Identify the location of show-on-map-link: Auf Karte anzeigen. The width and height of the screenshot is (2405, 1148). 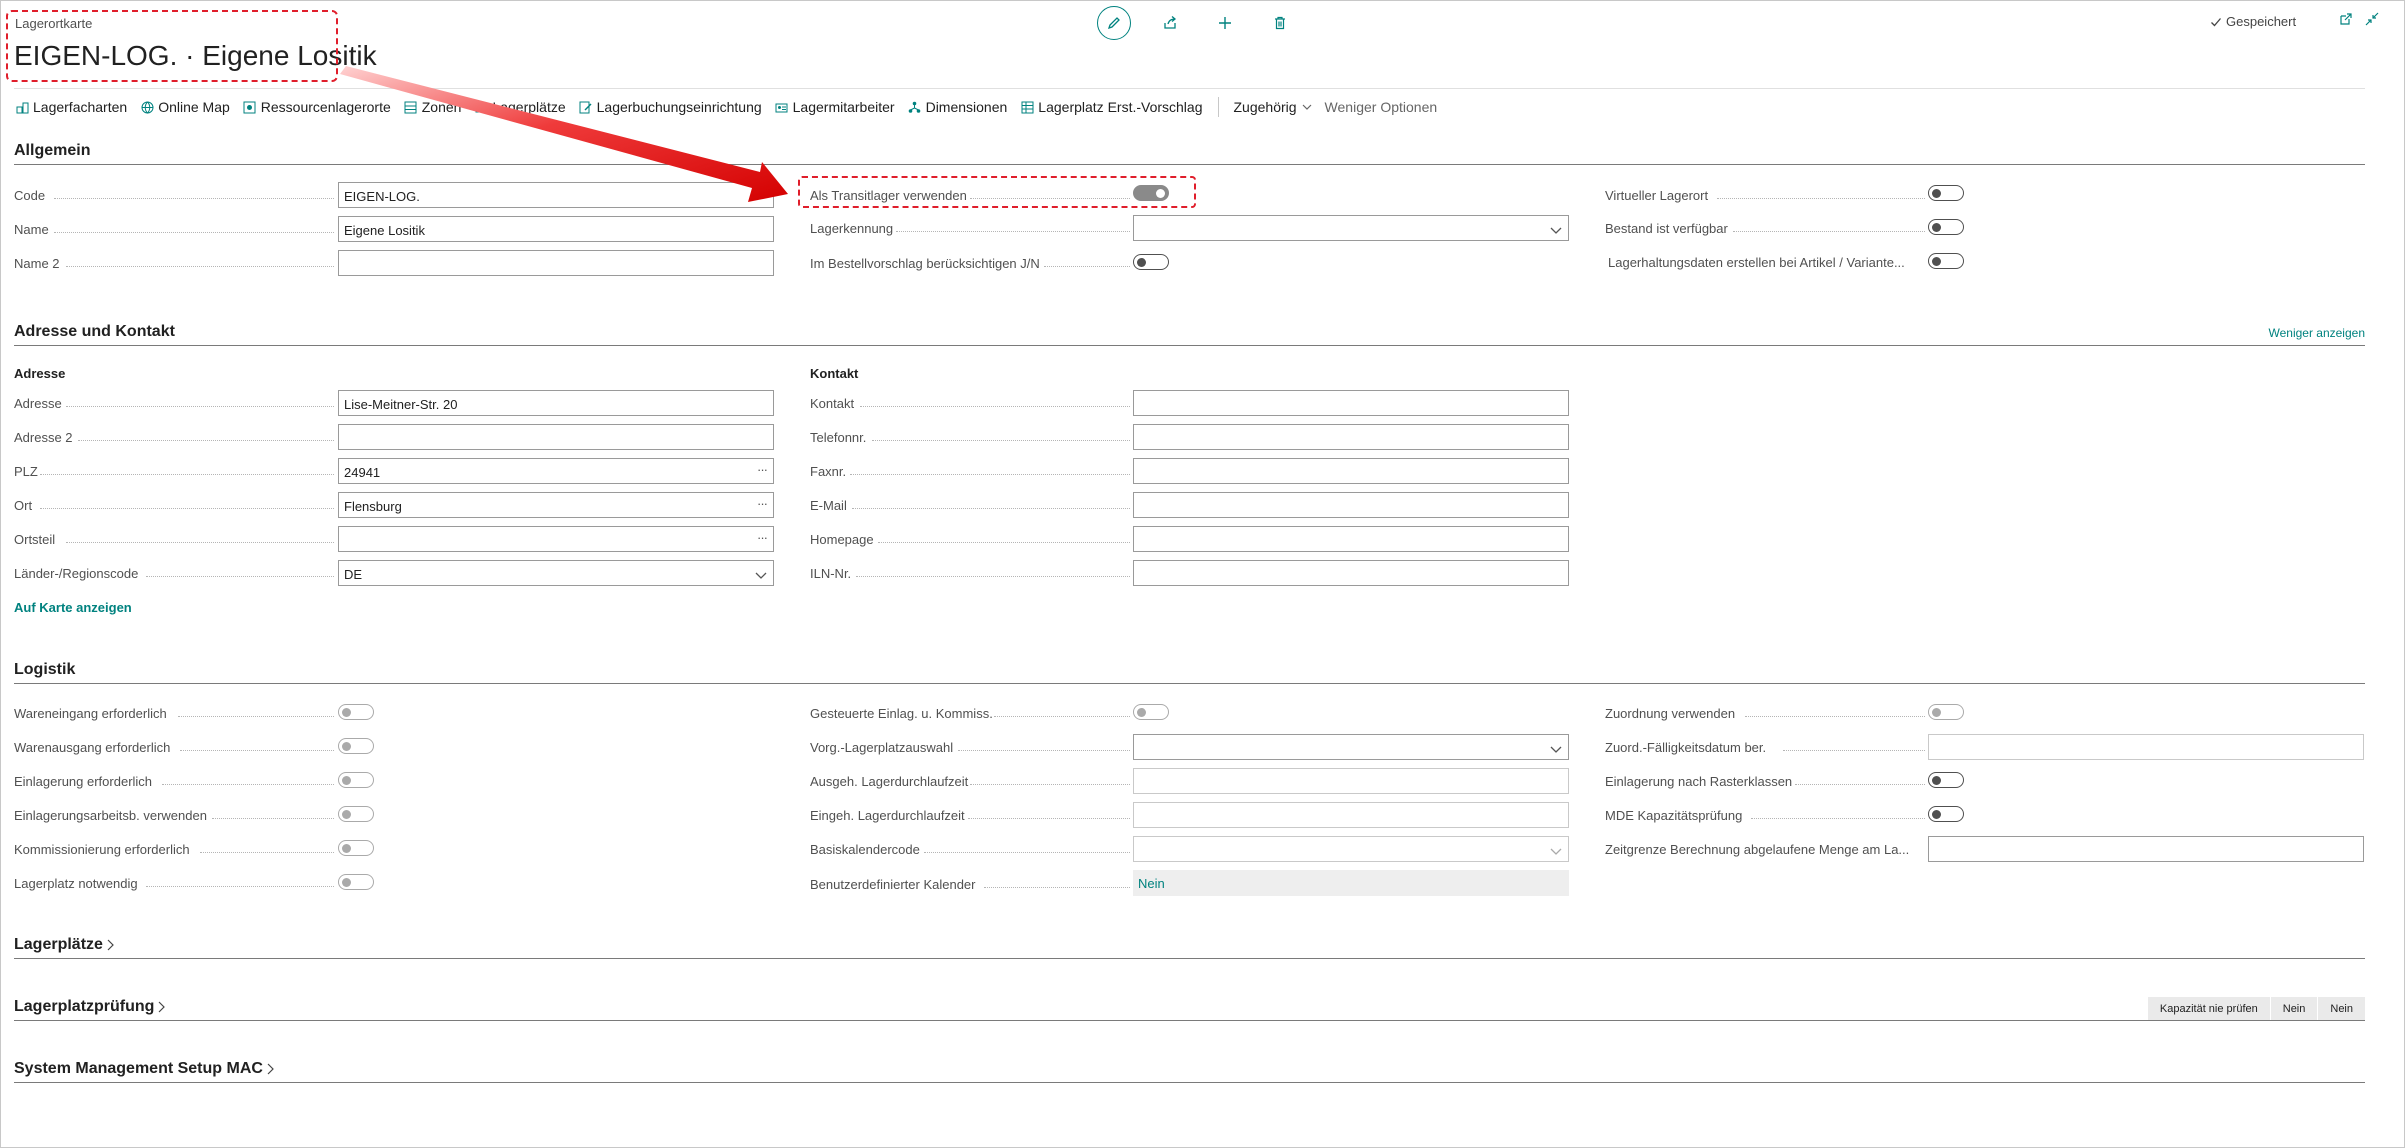
(73, 607).